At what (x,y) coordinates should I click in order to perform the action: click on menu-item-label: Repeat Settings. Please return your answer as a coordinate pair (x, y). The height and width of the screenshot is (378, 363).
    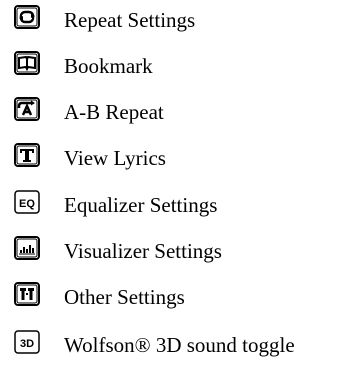
    Looking at the image, I should click on (130, 20).